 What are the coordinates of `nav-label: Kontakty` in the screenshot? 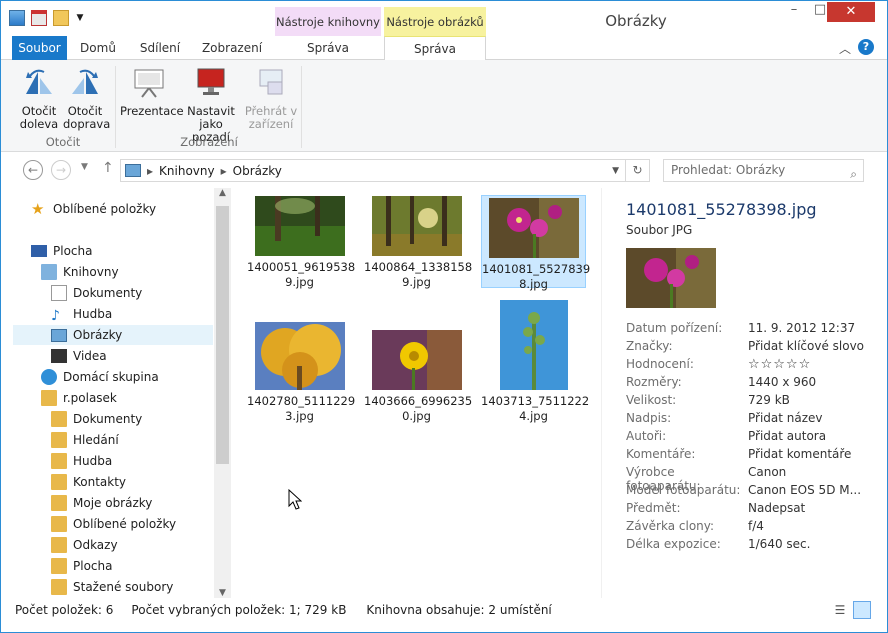 It's located at (100, 482).